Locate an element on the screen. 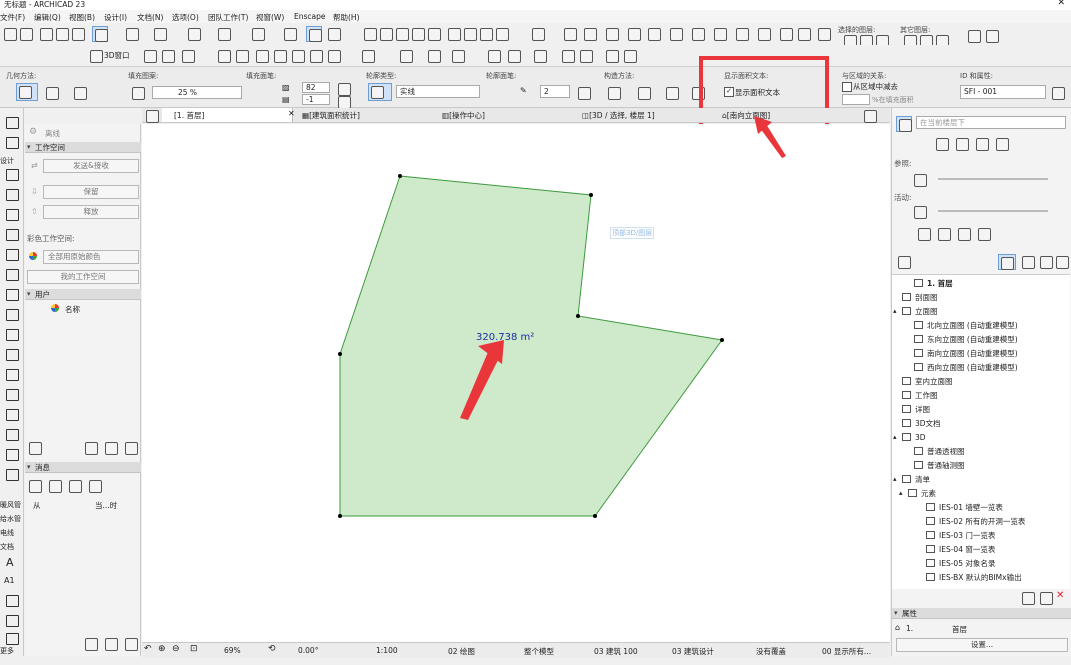 This screenshot has width=1071, height=665. floorplan-icon is located at coordinates (96, 56).